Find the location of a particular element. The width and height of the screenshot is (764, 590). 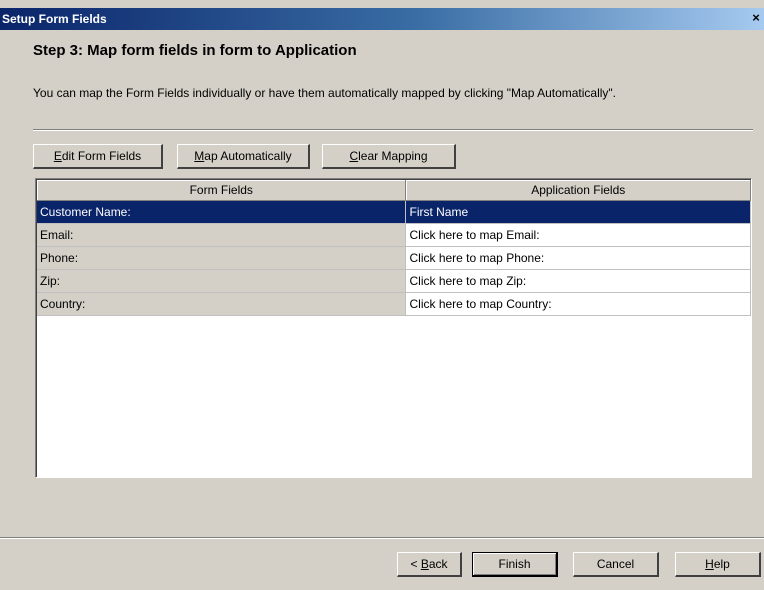

table-row: Zip: Click here to map Zip: is located at coordinates (394, 281).